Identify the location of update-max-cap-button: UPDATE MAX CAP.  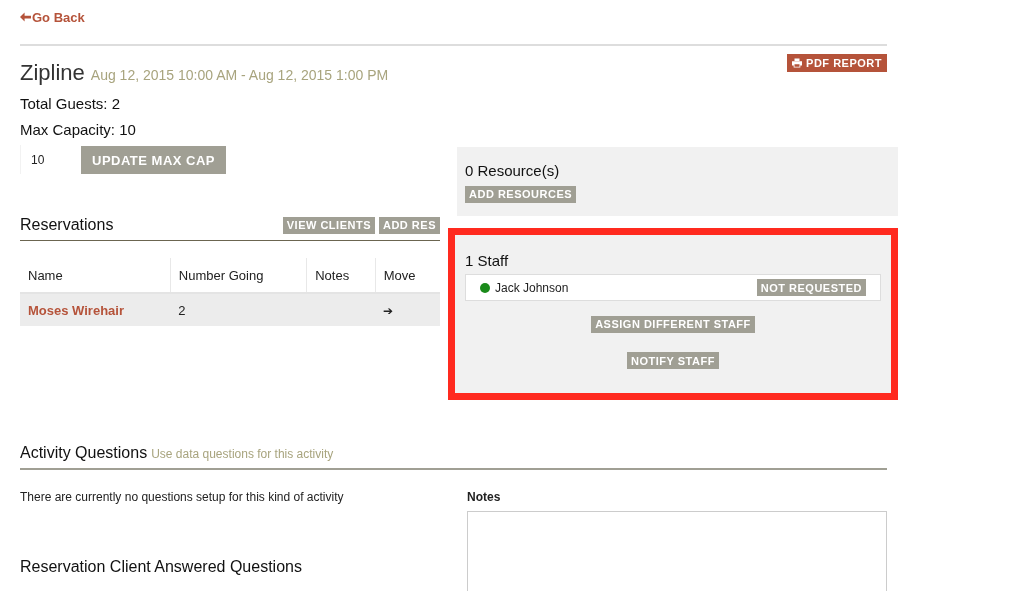
(154, 160).